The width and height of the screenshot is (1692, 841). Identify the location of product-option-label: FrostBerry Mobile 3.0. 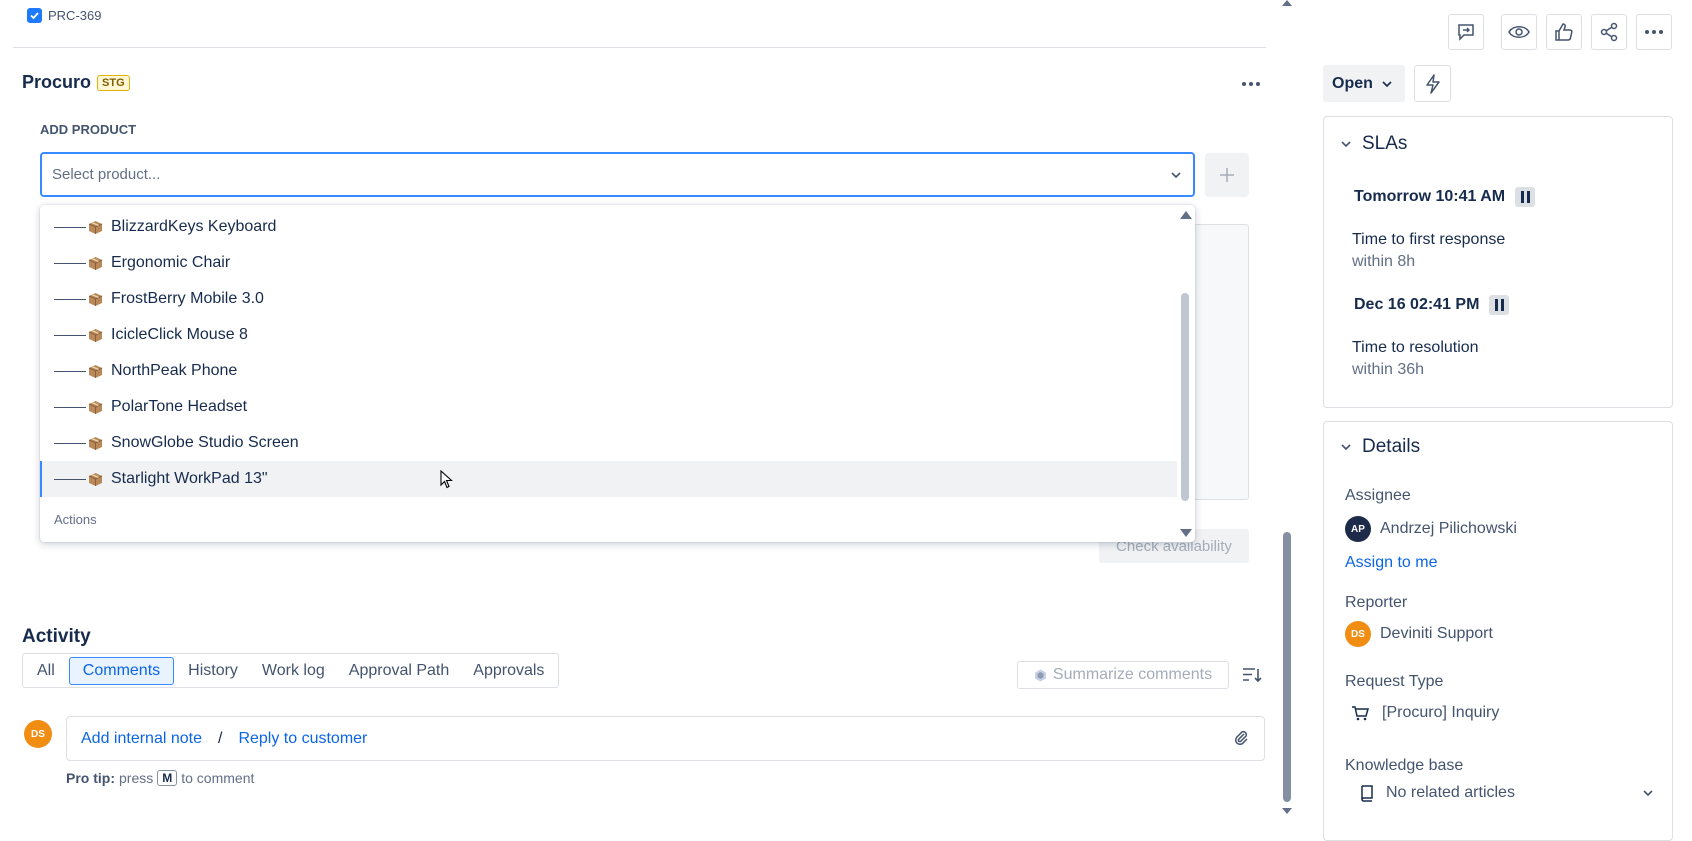
(187, 298).